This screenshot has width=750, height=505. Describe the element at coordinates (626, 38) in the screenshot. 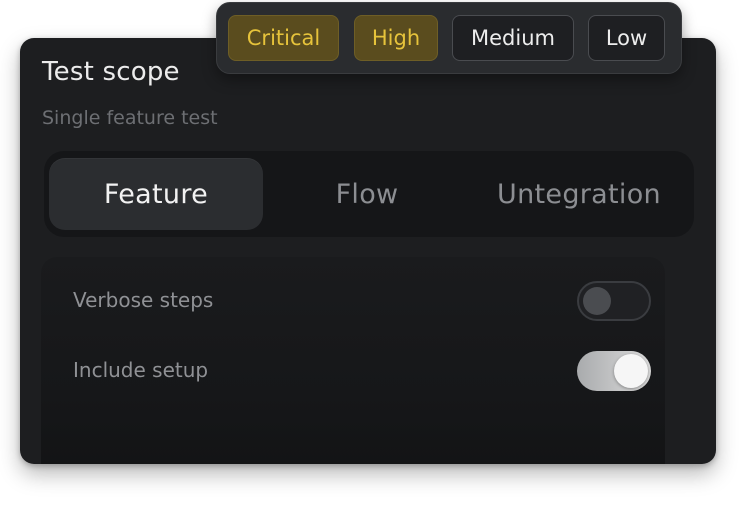

I see `priority-chip-low: Low` at that location.